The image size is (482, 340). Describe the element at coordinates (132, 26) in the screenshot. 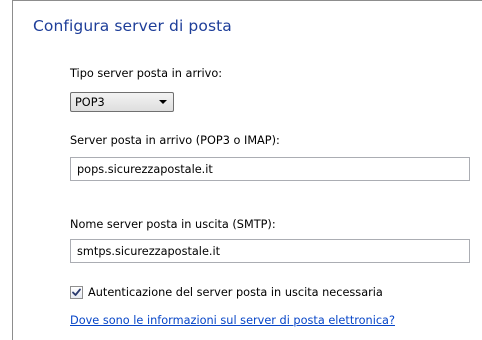

I see `page-title: Configura server di posta` at that location.